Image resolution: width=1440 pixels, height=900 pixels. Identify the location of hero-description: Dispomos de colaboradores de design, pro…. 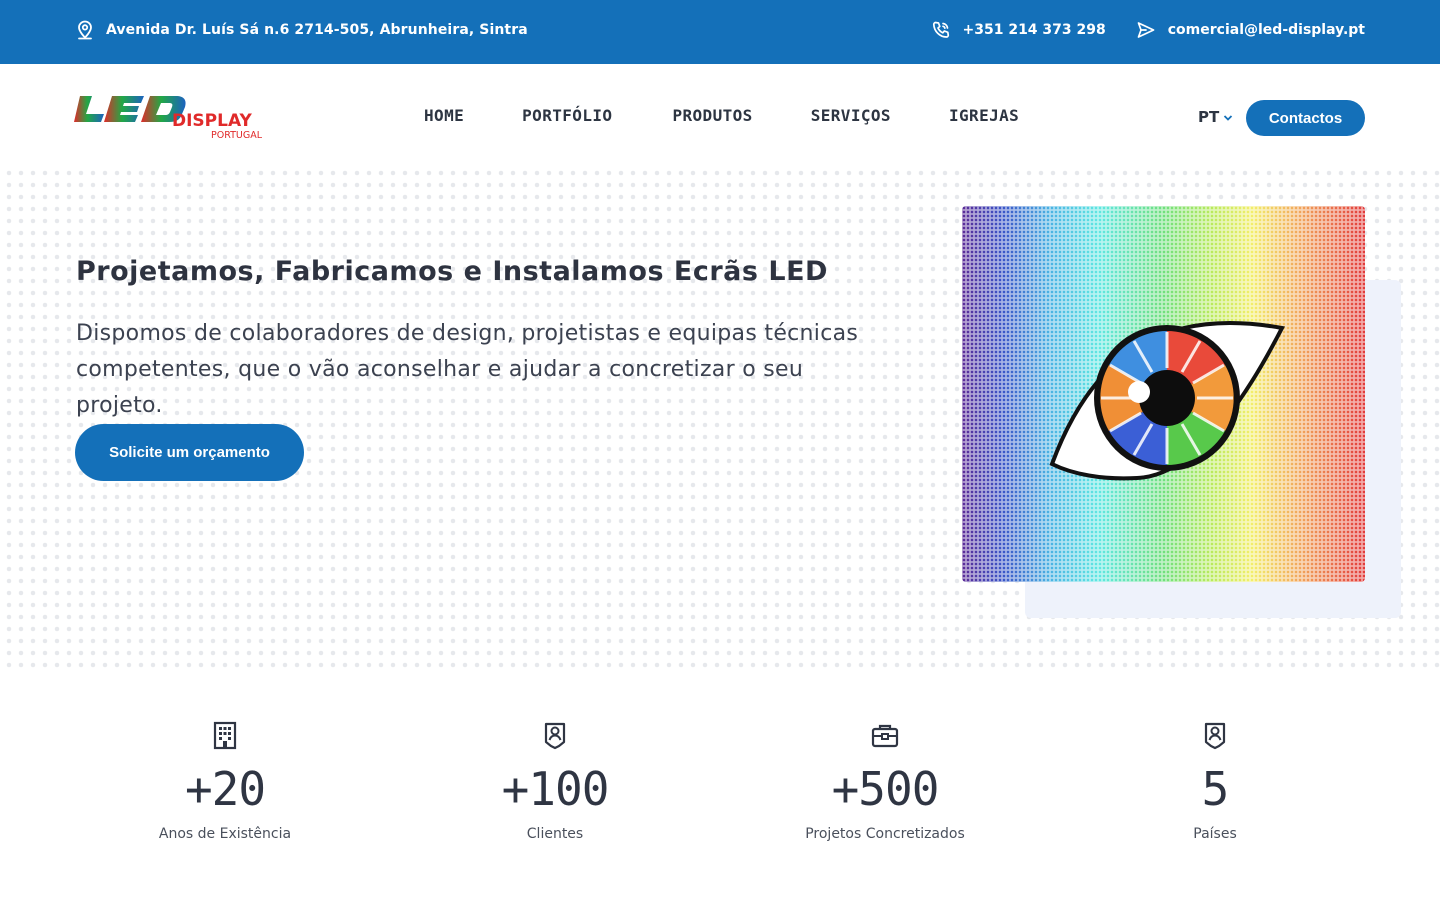
(467, 369).